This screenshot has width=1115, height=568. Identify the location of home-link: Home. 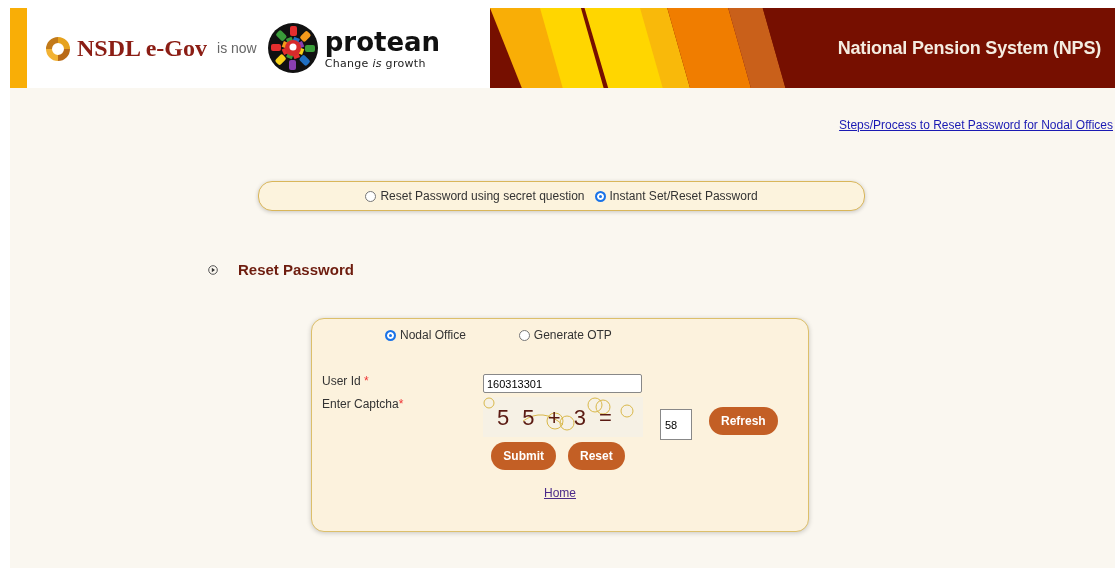
(560, 493).